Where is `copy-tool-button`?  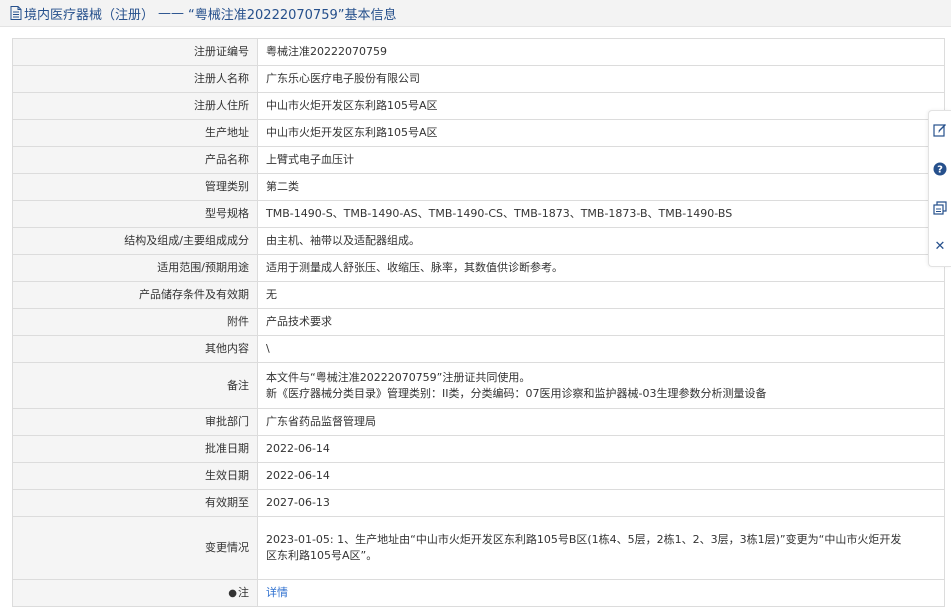
copy-tool-button is located at coordinates (940, 208).